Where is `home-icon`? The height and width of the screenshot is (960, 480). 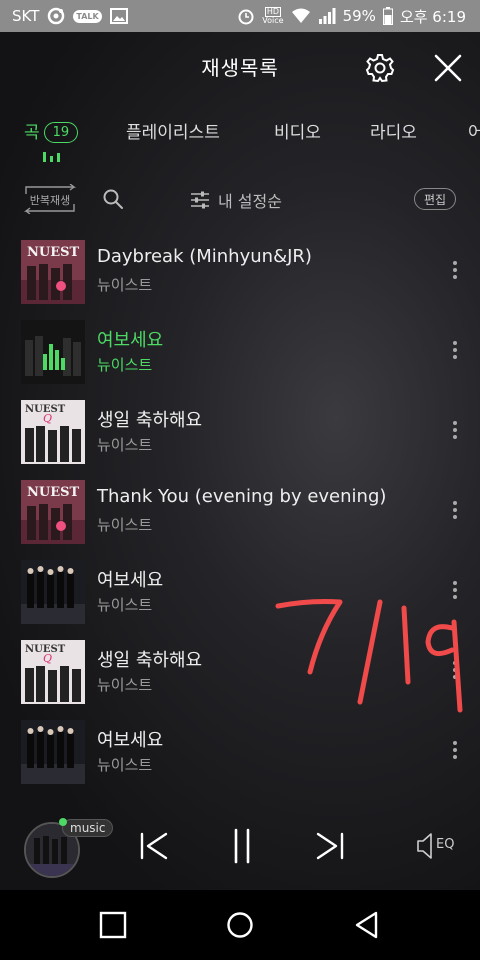 home-icon is located at coordinates (240, 925).